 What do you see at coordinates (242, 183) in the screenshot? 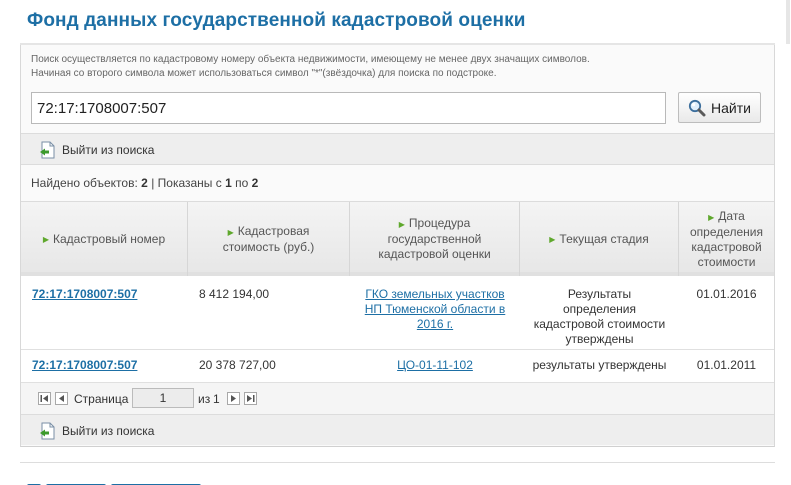
I see `shown-to-label: по` at bounding box center [242, 183].